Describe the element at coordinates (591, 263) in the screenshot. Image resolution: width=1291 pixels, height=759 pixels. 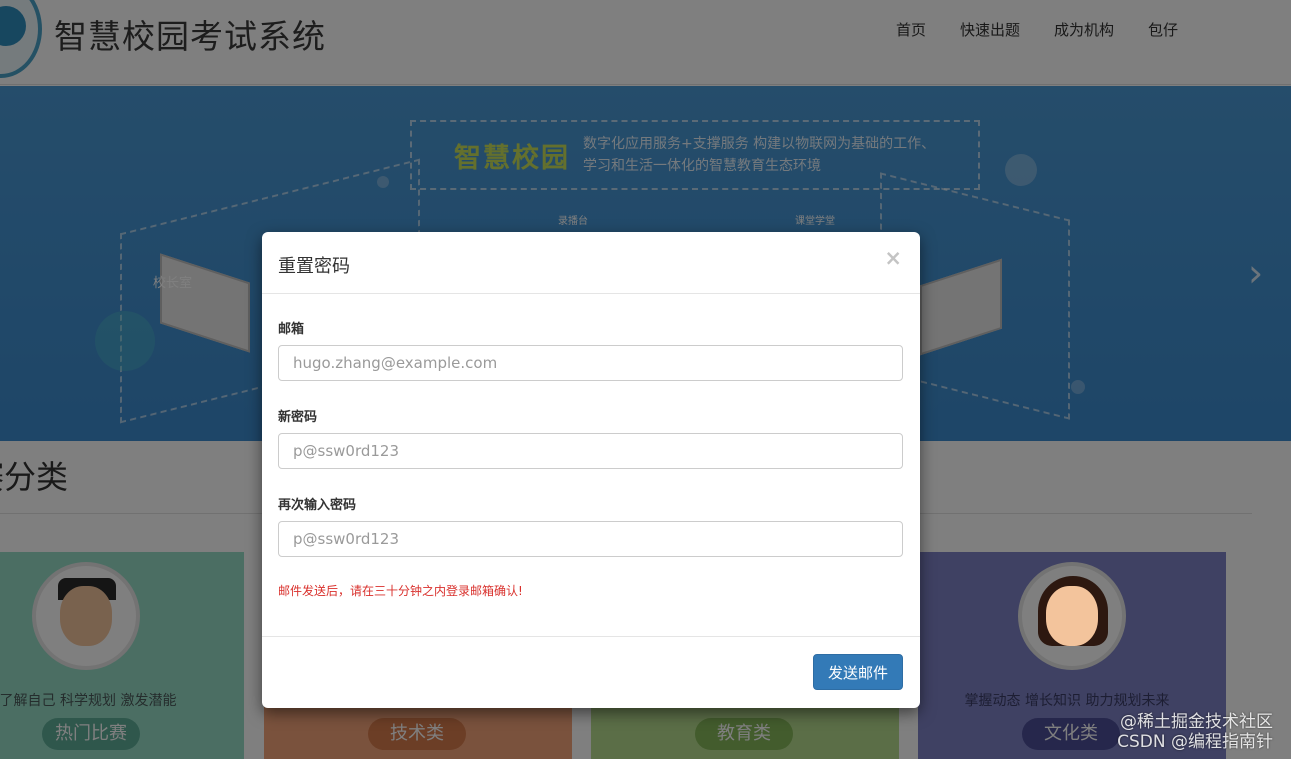
I see `modal-header: 重置密码 ×` at that location.